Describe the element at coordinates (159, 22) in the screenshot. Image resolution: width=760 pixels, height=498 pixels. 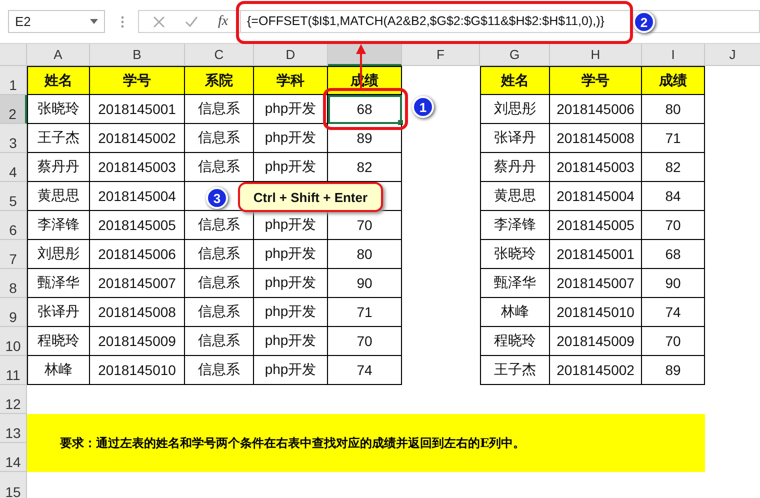
I see `cancel-icon` at that location.